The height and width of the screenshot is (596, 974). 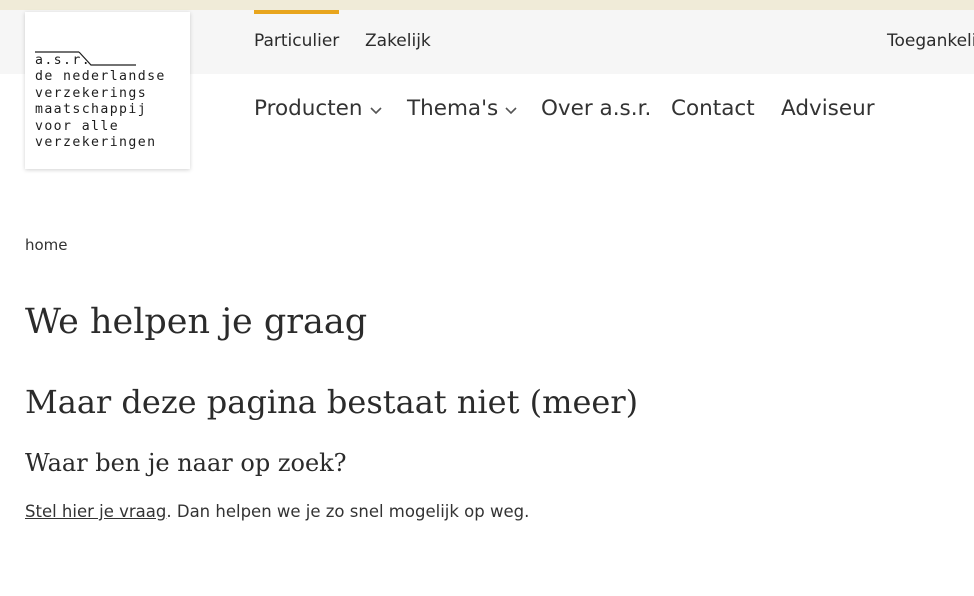 I want to click on nav-producten: Producten, so click(x=318, y=108).